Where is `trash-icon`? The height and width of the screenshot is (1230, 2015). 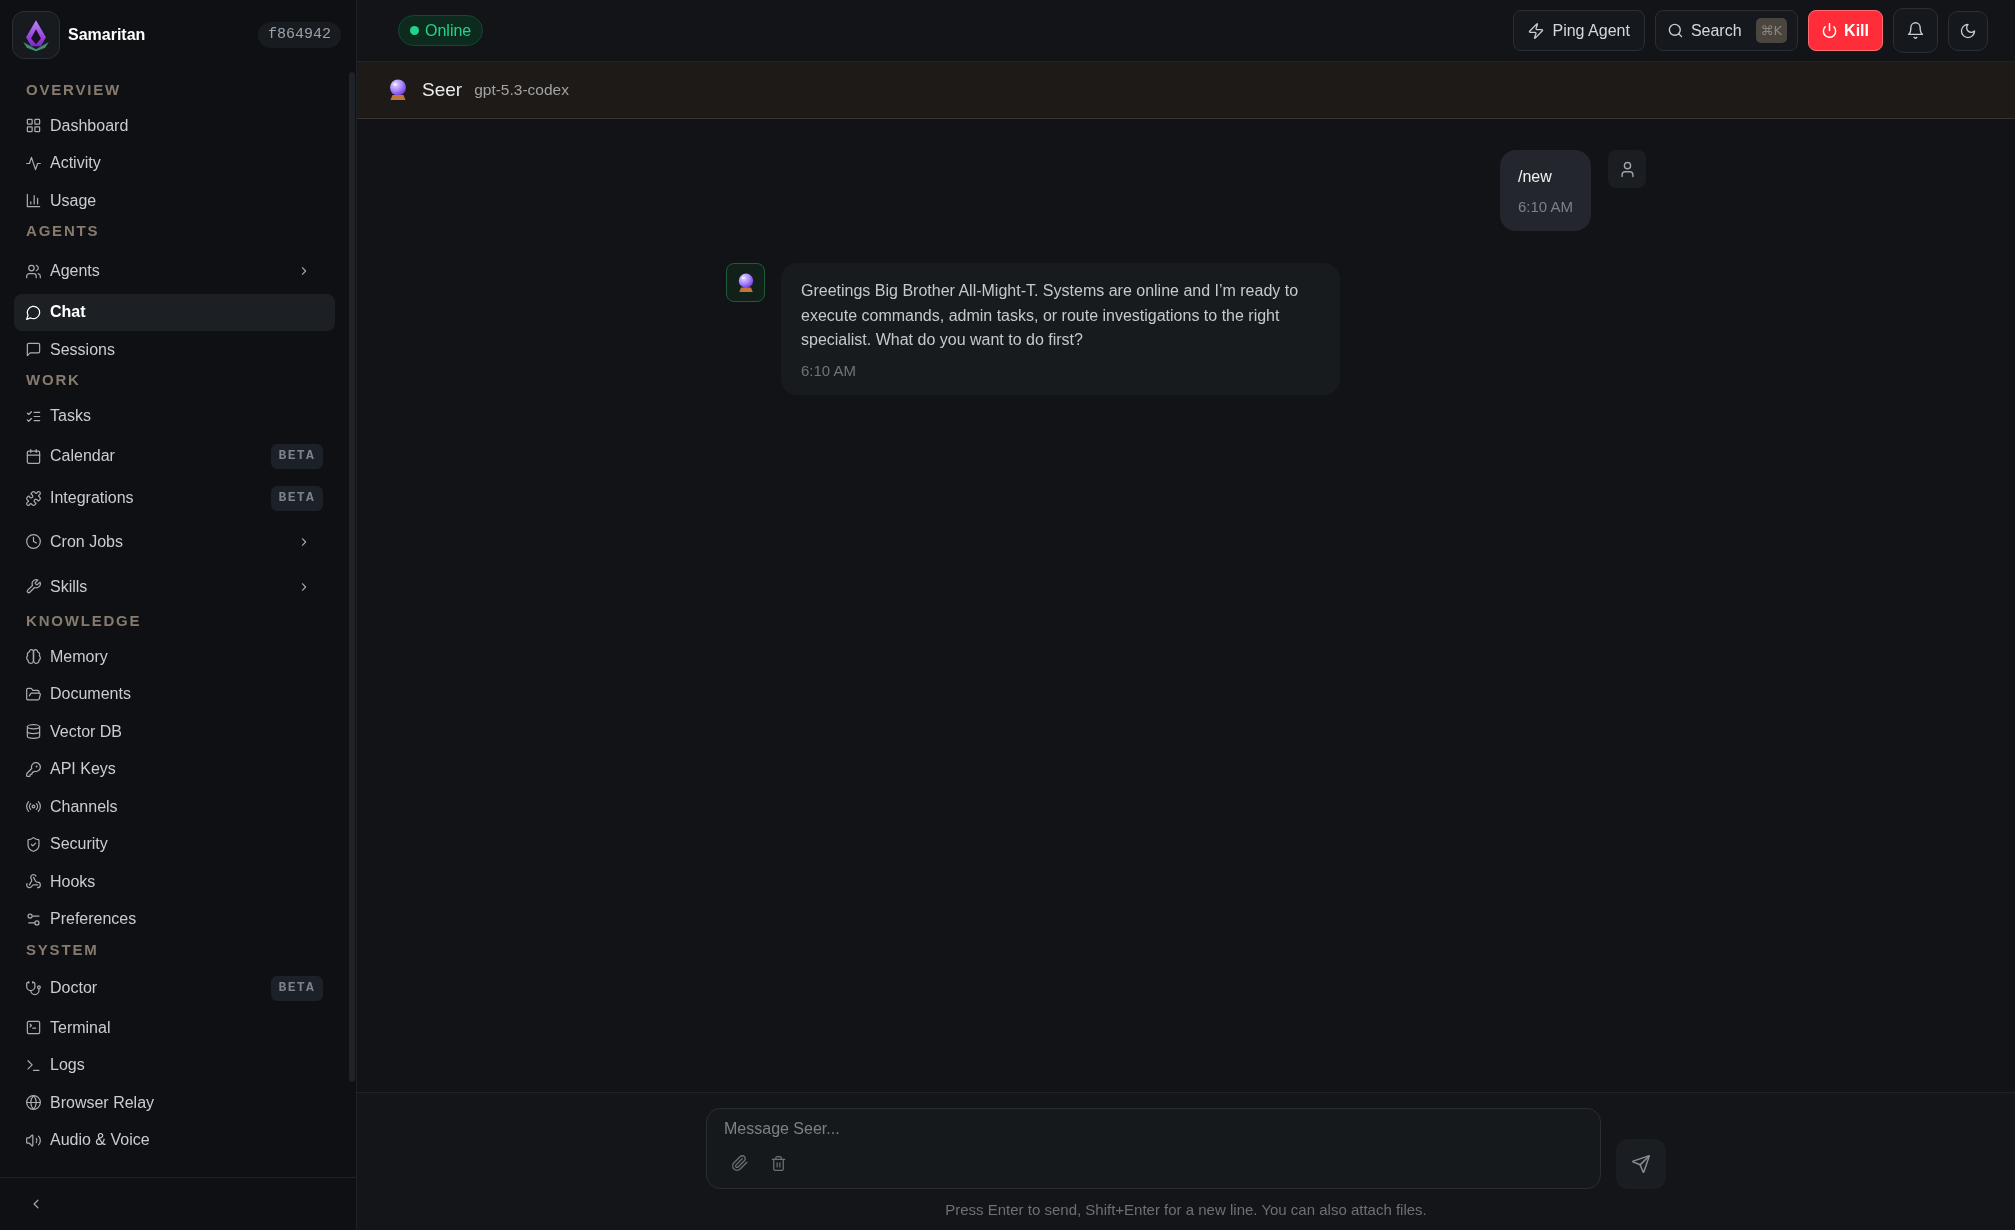
trash-icon is located at coordinates (778, 1163).